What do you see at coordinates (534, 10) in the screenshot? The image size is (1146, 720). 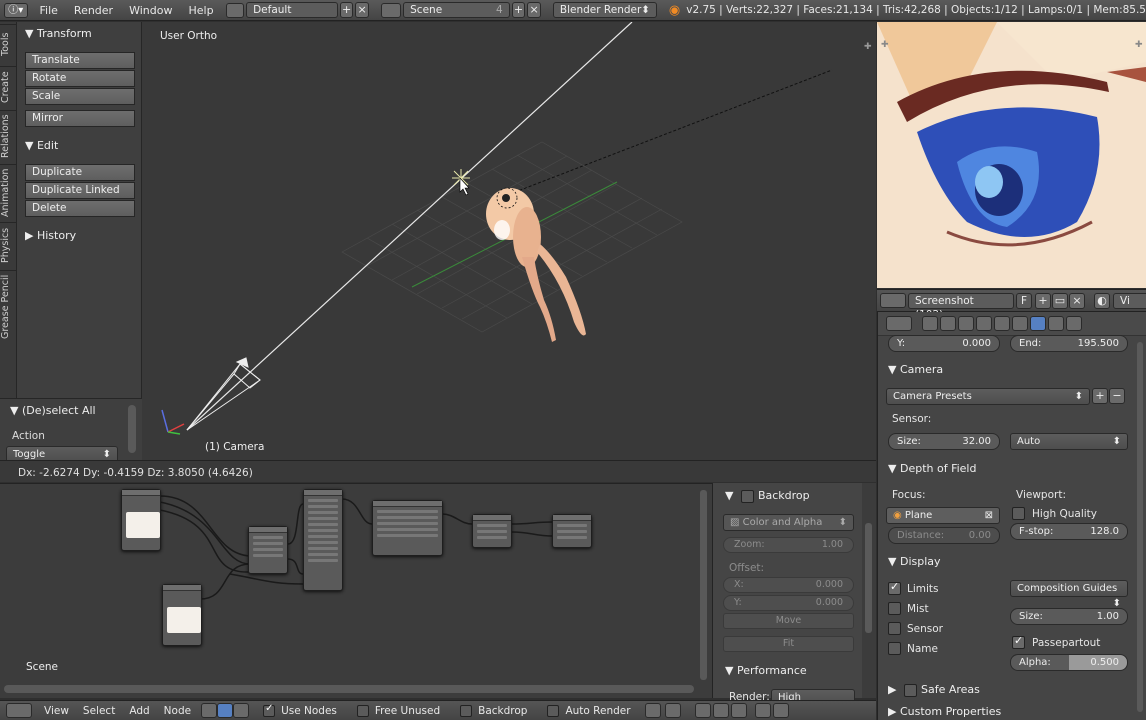 I see `remove-scene-button: ×` at bounding box center [534, 10].